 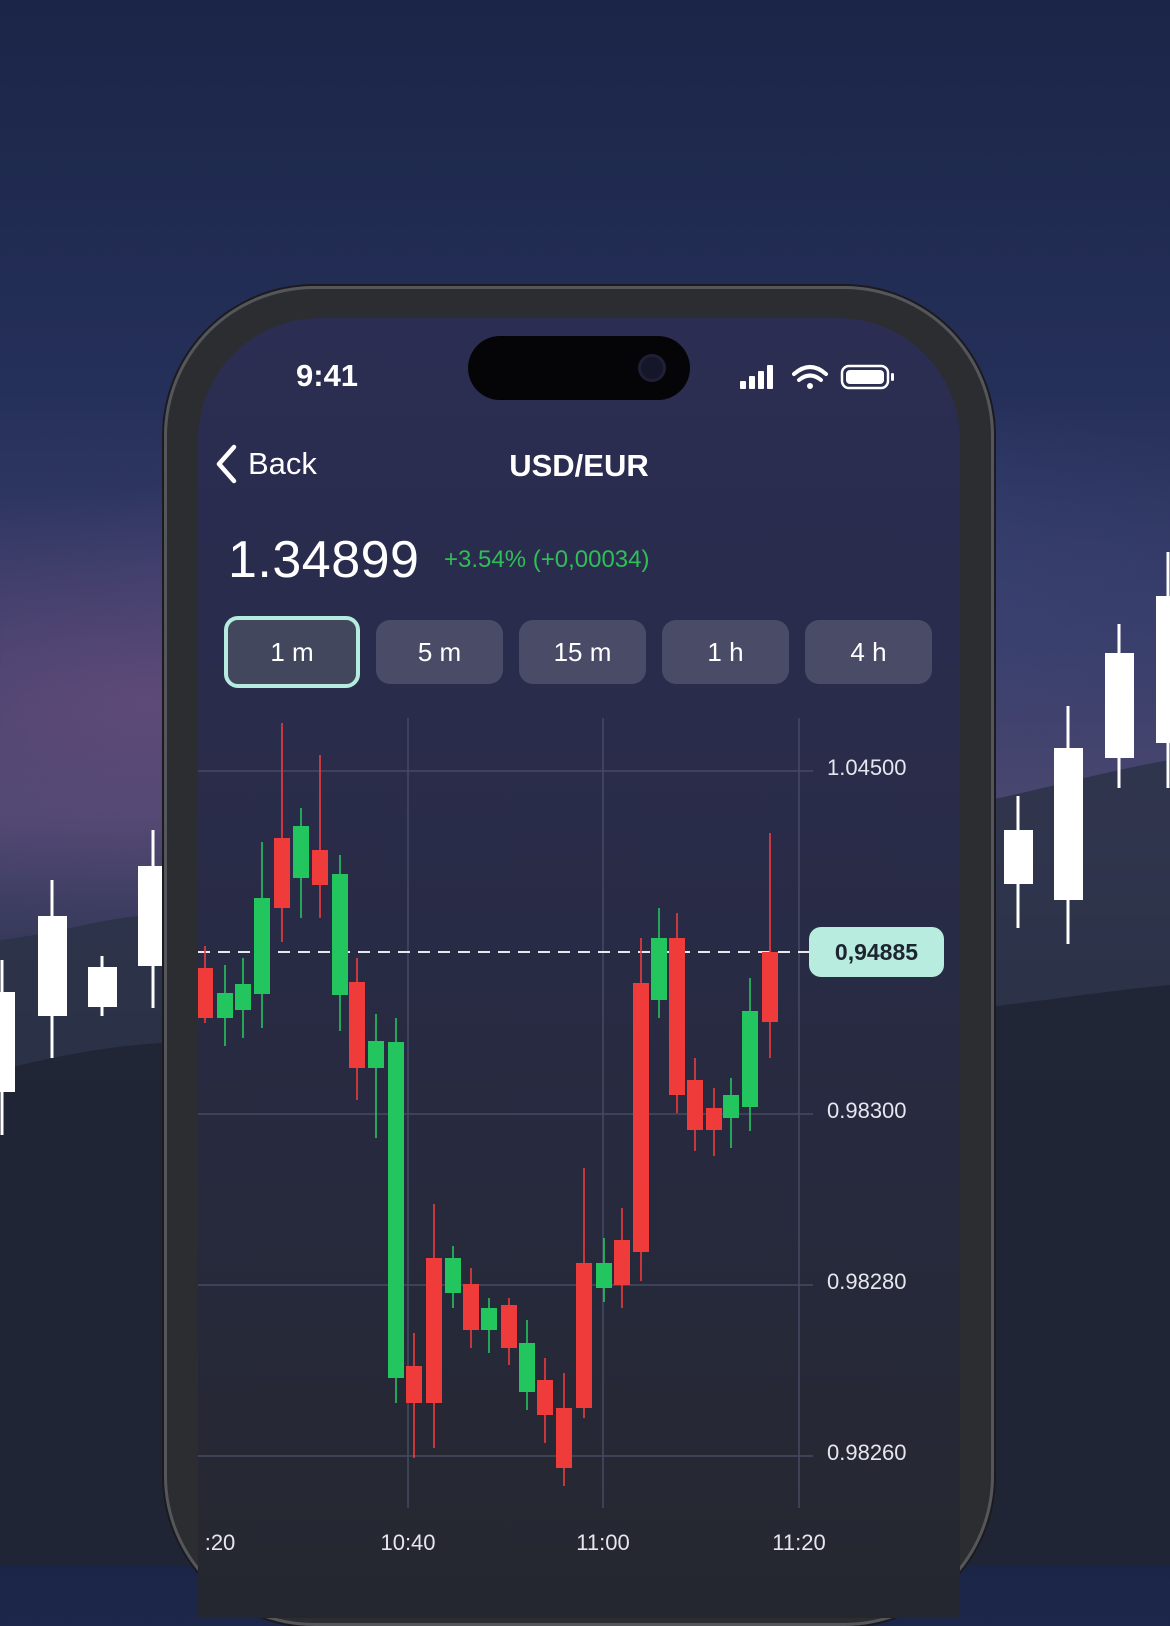 What do you see at coordinates (867, 1281) in the screenshot?
I see `y-tick-label: 0.98280` at bounding box center [867, 1281].